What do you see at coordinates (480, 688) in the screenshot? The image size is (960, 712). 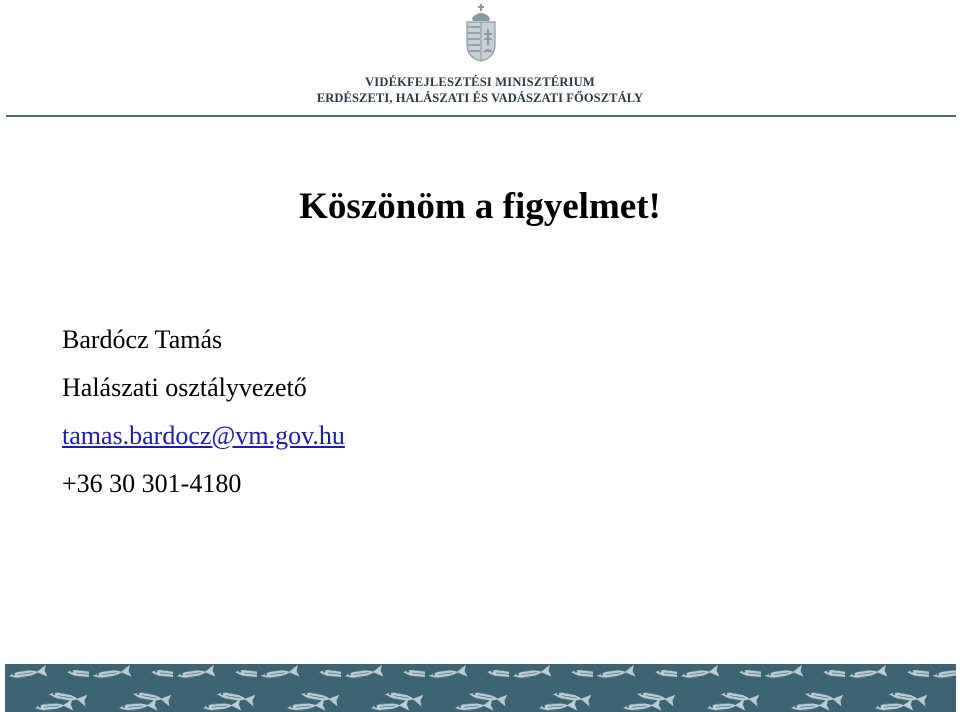 I see `fish-pattern-footer` at bounding box center [480, 688].